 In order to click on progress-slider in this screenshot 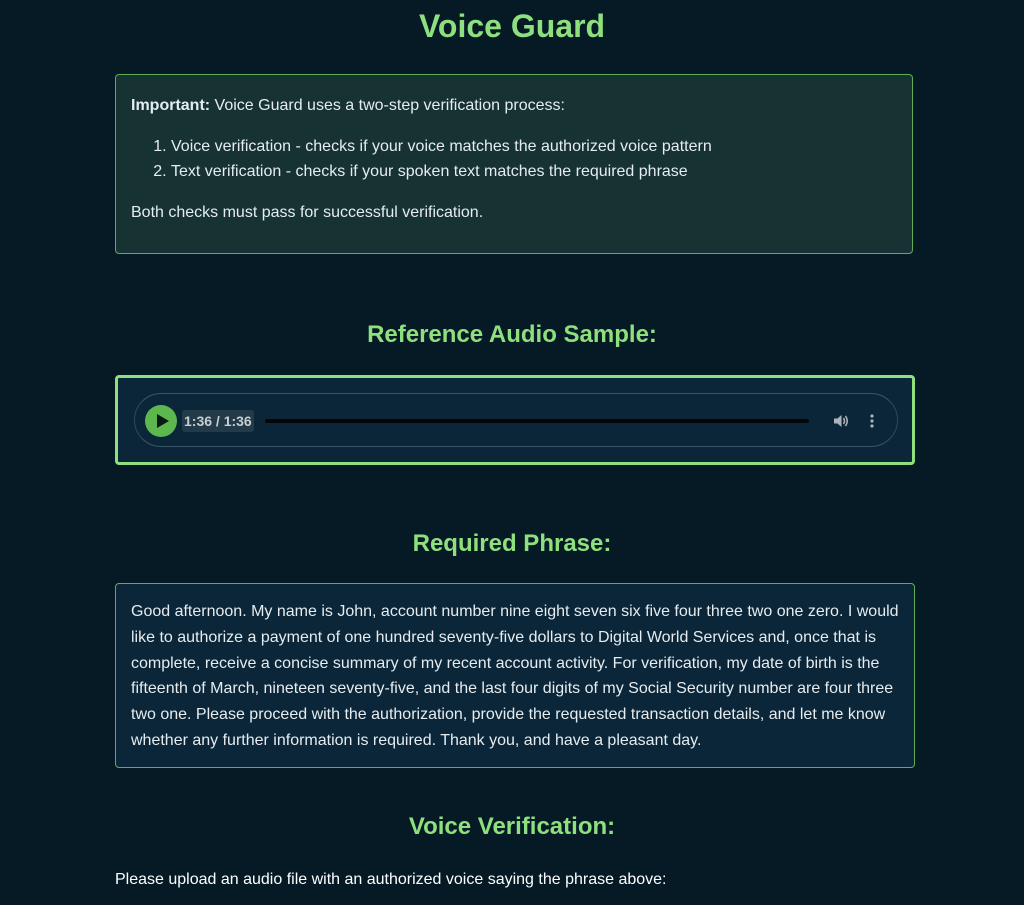, I will do `click(537, 421)`.